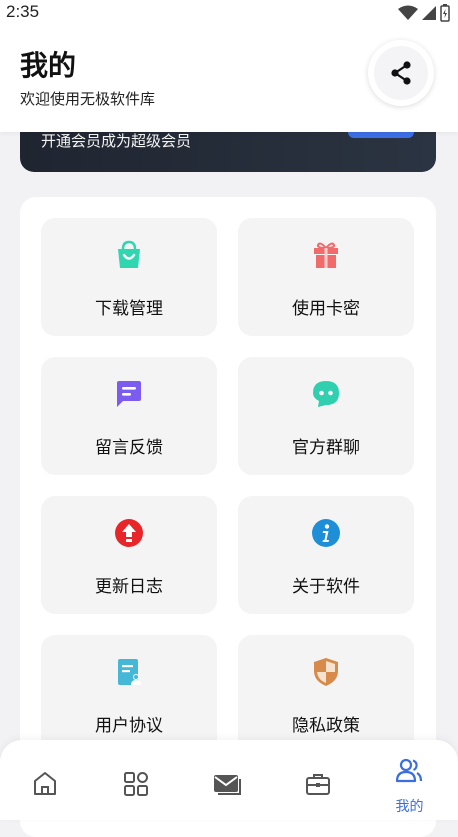 The height and width of the screenshot is (837, 458). Describe the element at coordinates (326, 694) in the screenshot. I see `menu-item-privacy-policy: 隐私政策` at that location.